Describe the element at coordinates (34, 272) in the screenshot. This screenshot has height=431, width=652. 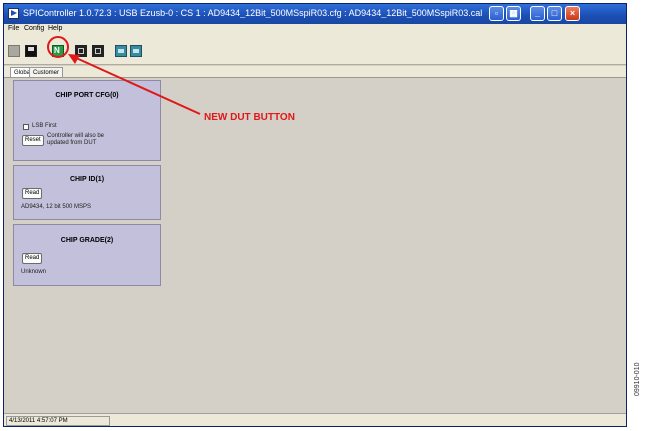
I see `chip-grade-value: Unknown` at that location.